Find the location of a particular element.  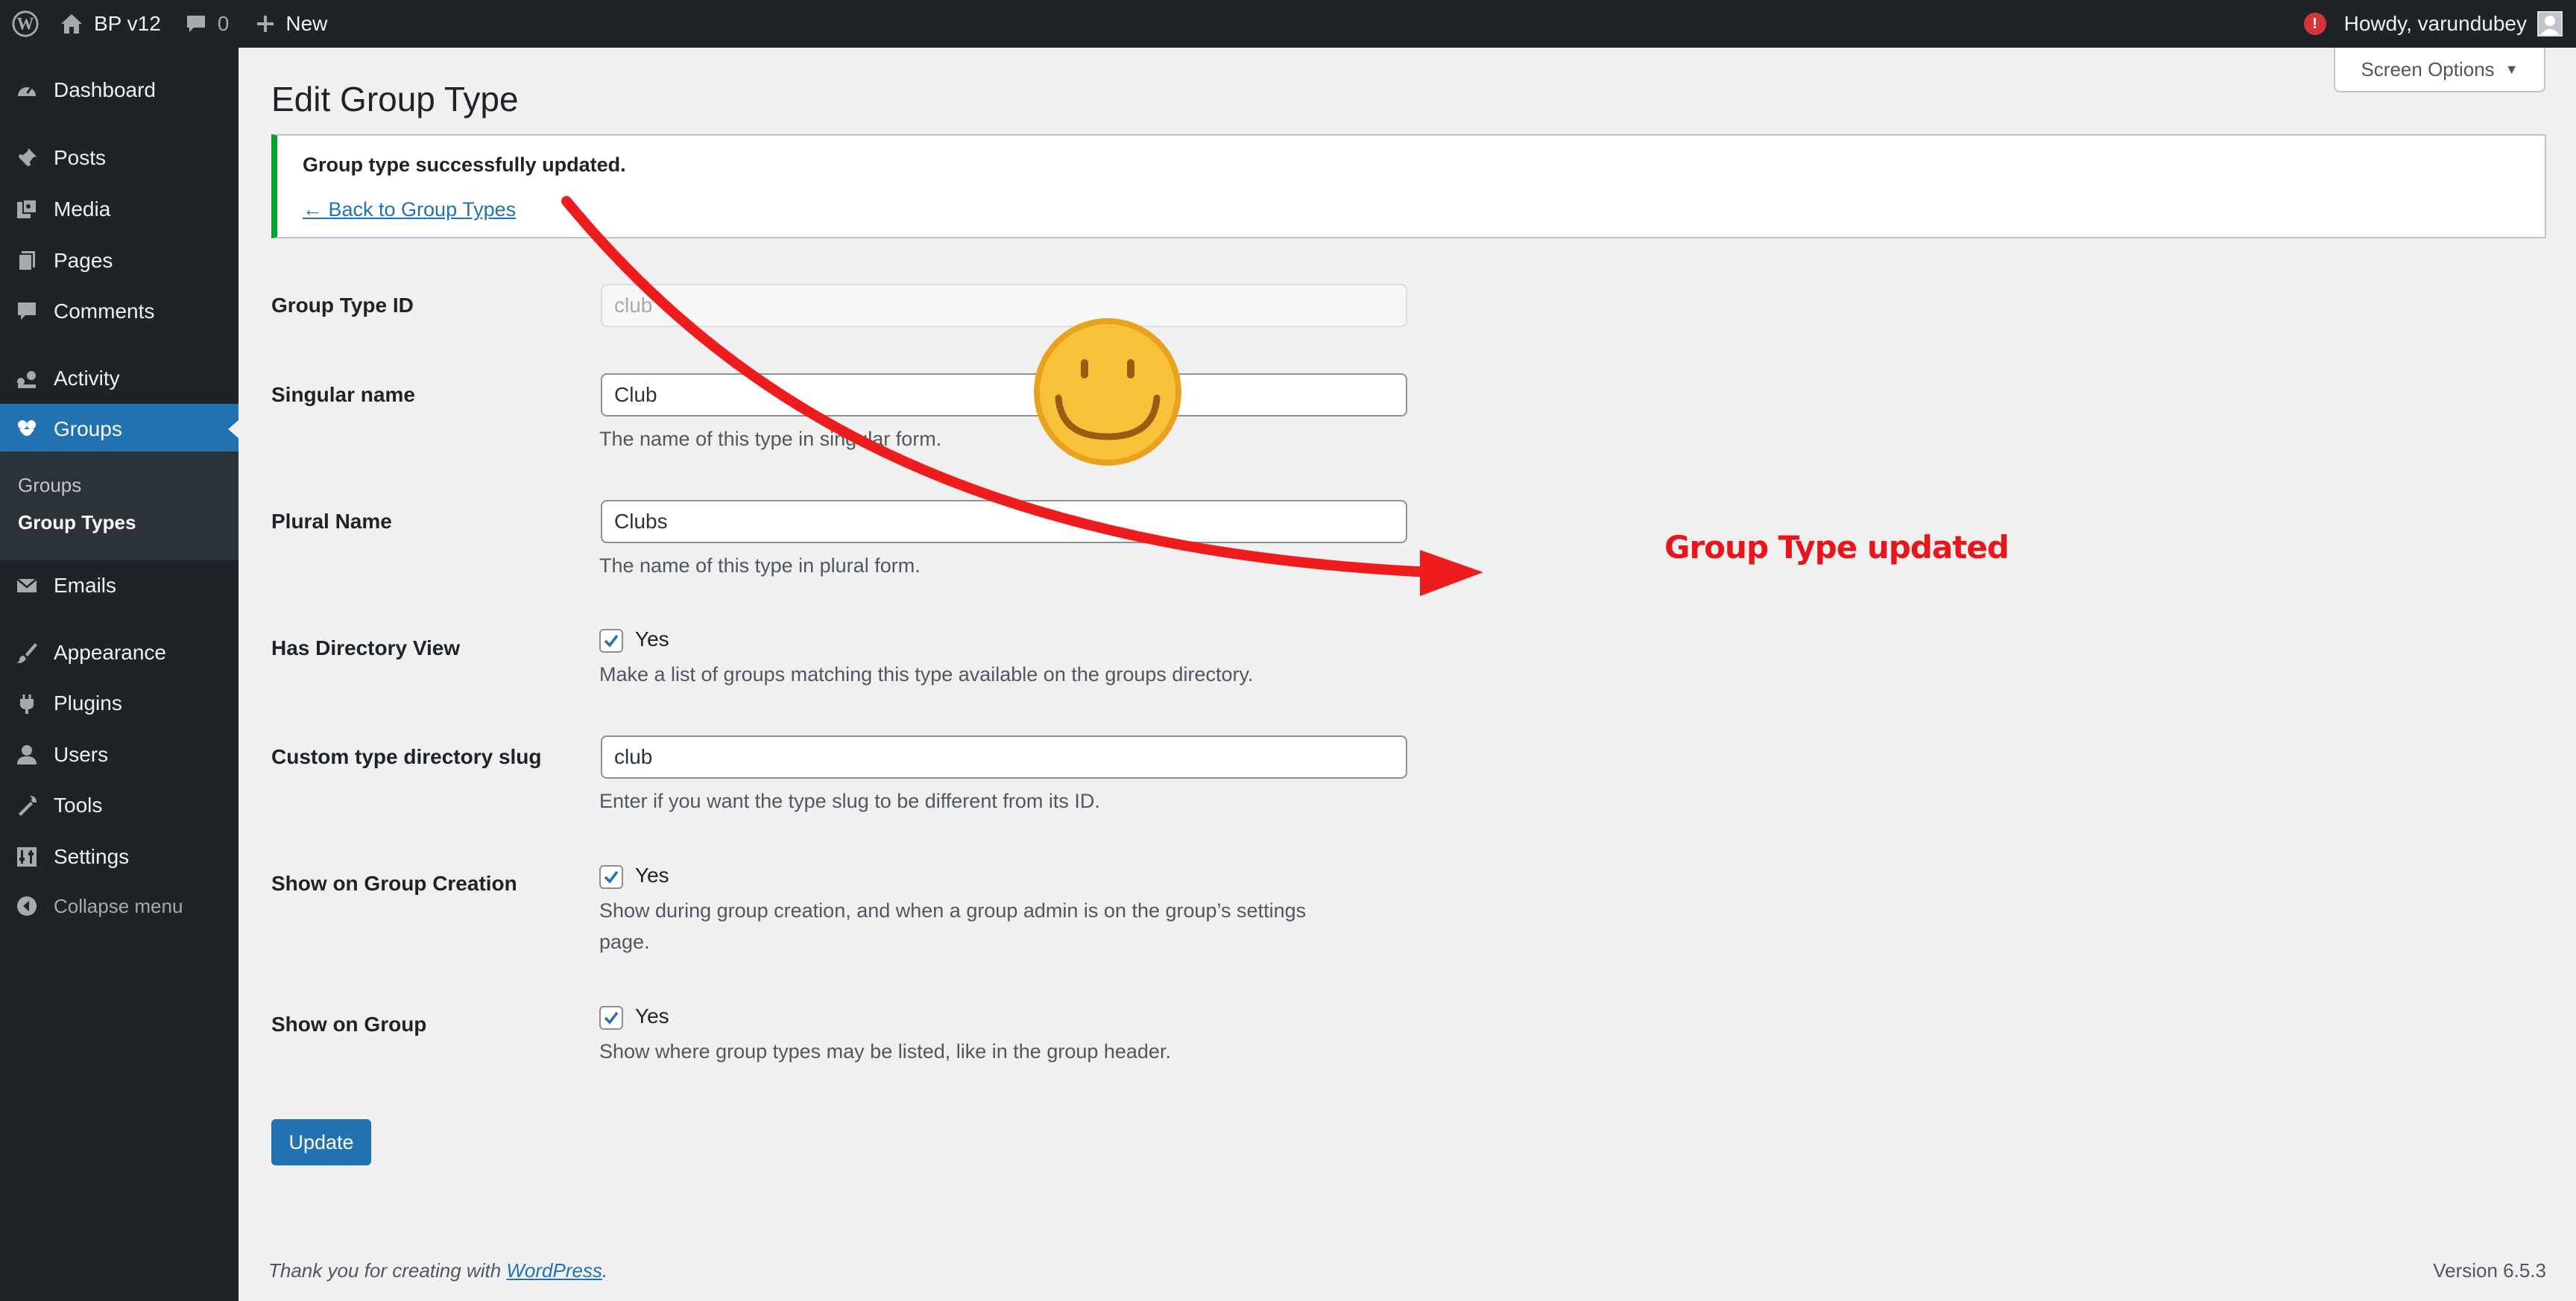

footer-thanks: Thank you for creating with WordPress. is located at coordinates (438, 1270).